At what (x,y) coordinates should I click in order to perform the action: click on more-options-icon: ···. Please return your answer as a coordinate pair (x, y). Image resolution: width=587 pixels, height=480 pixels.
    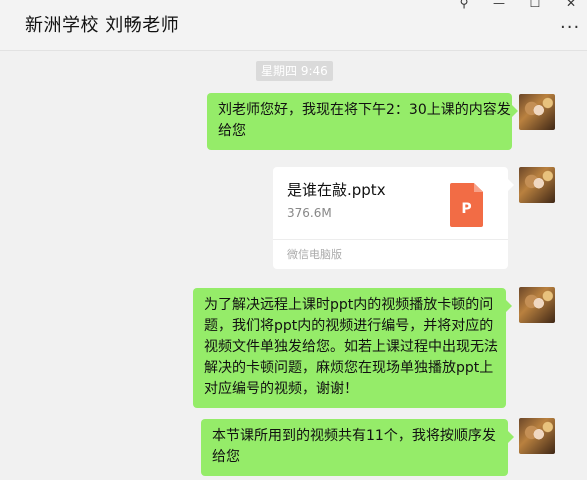
    Looking at the image, I should click on (570, 28).